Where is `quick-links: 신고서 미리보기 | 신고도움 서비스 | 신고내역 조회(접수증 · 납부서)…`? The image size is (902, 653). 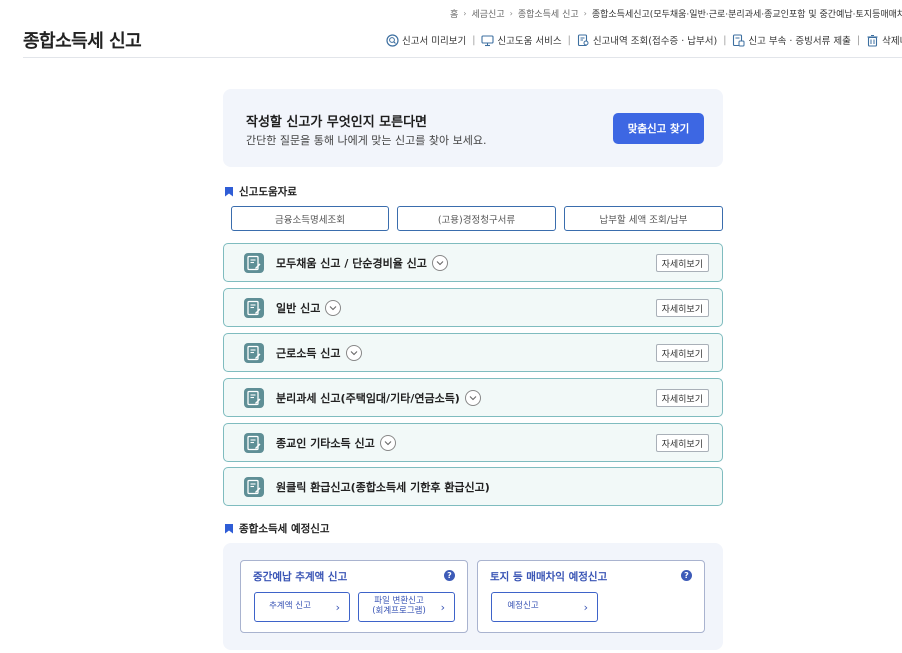
quick-links: 신고서 미리보기 | 신고도움 서비스 | 신고내역 조회(접수증 · 납부서)… is located at coordinates (644, 40).